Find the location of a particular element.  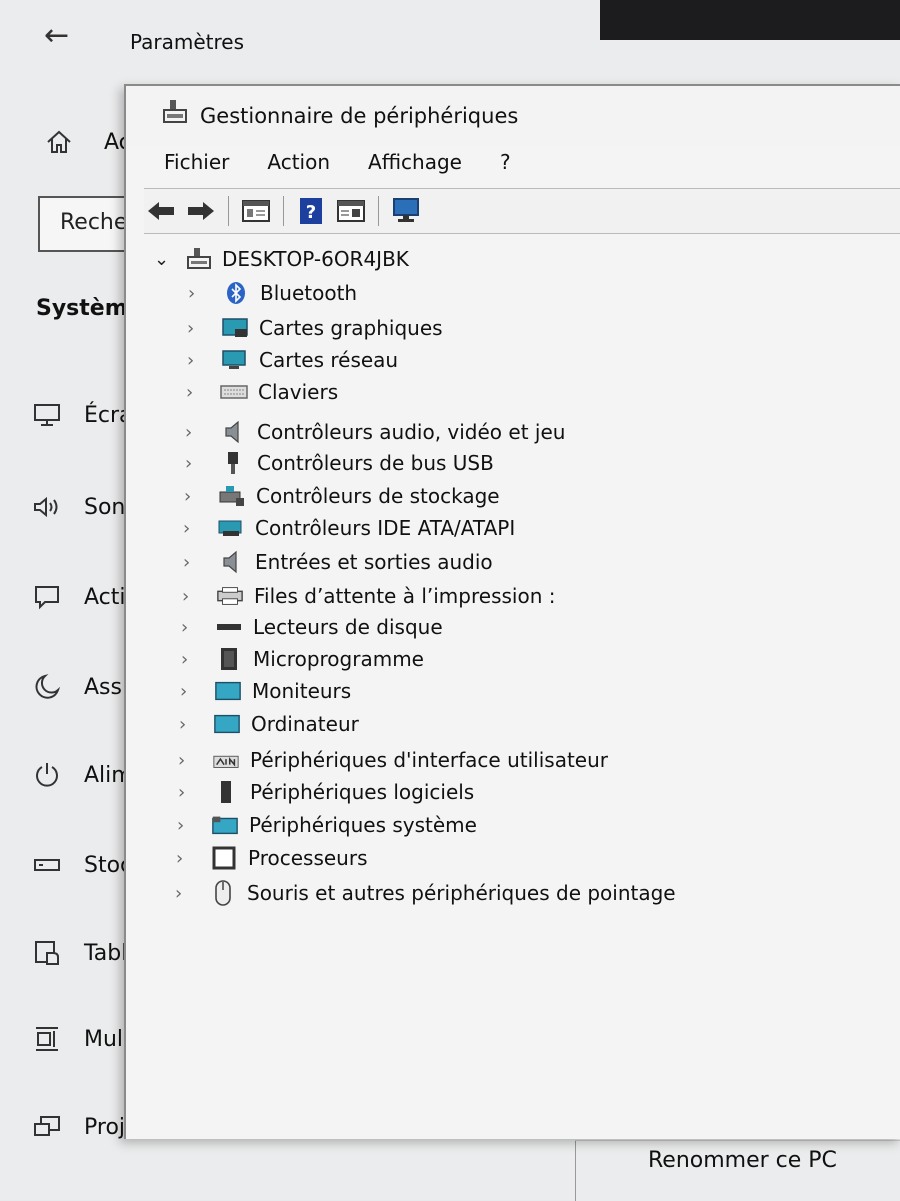

help-icon: ? is located at coordinates (311, 211).